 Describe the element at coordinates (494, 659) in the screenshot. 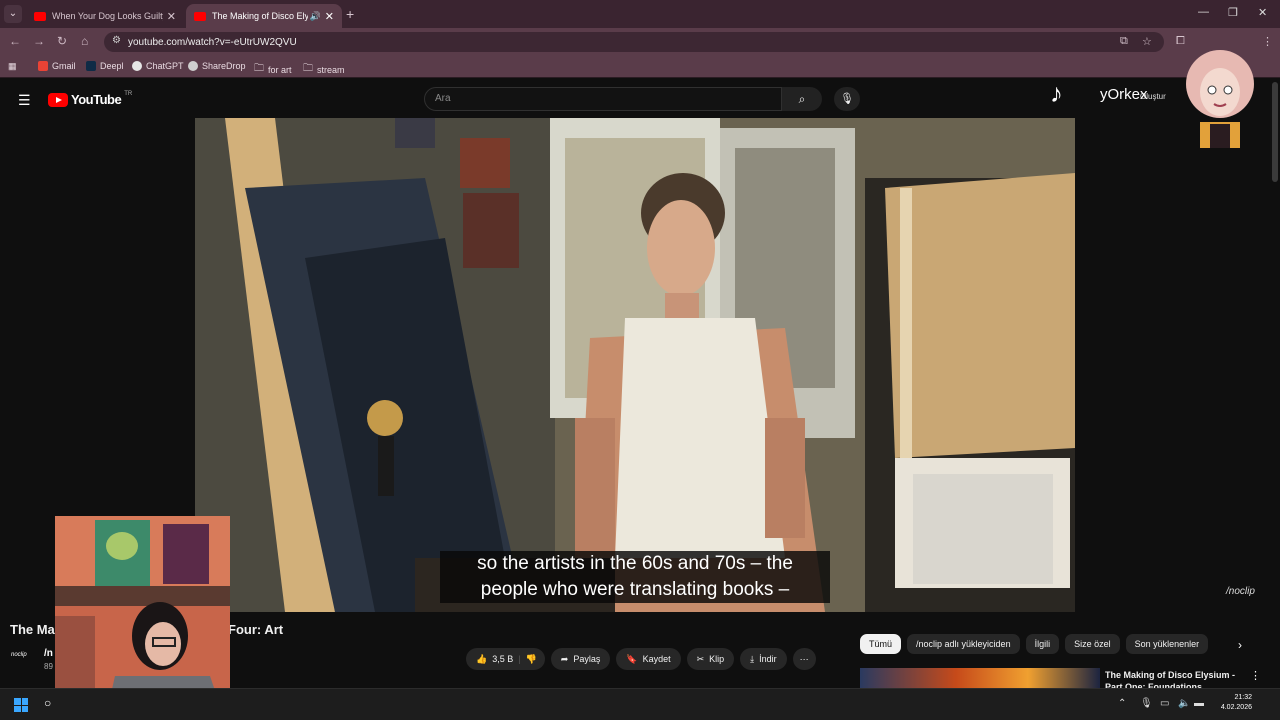

I see `like-button: 👍 3,5 B` at that location.